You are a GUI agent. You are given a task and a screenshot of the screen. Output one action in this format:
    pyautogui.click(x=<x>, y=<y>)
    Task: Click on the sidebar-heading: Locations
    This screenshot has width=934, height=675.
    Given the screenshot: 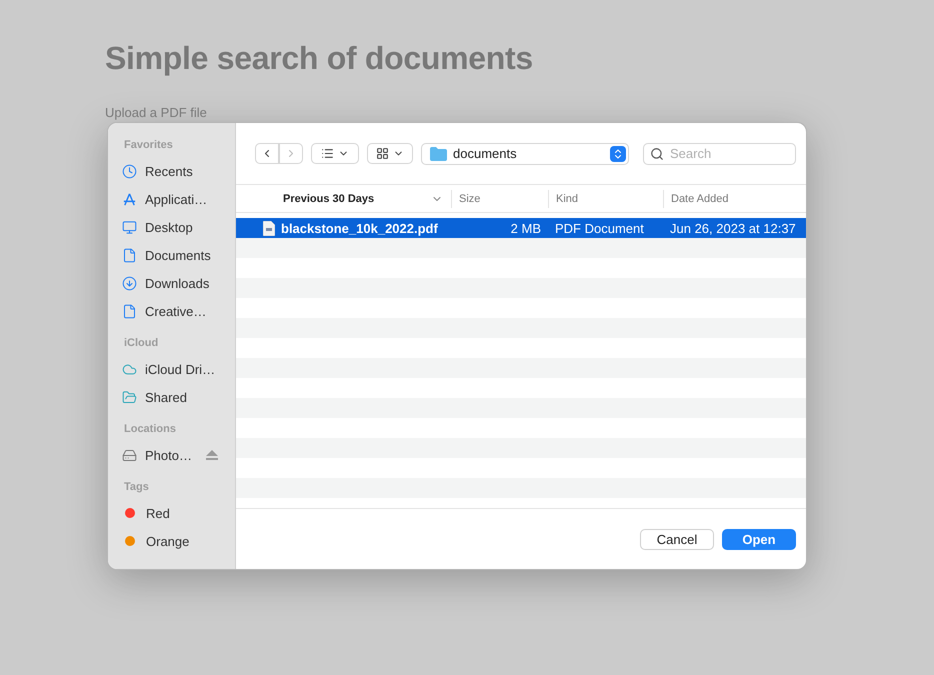 What is the action you would take?
    pyautogui.click(x=150, y=429)
    